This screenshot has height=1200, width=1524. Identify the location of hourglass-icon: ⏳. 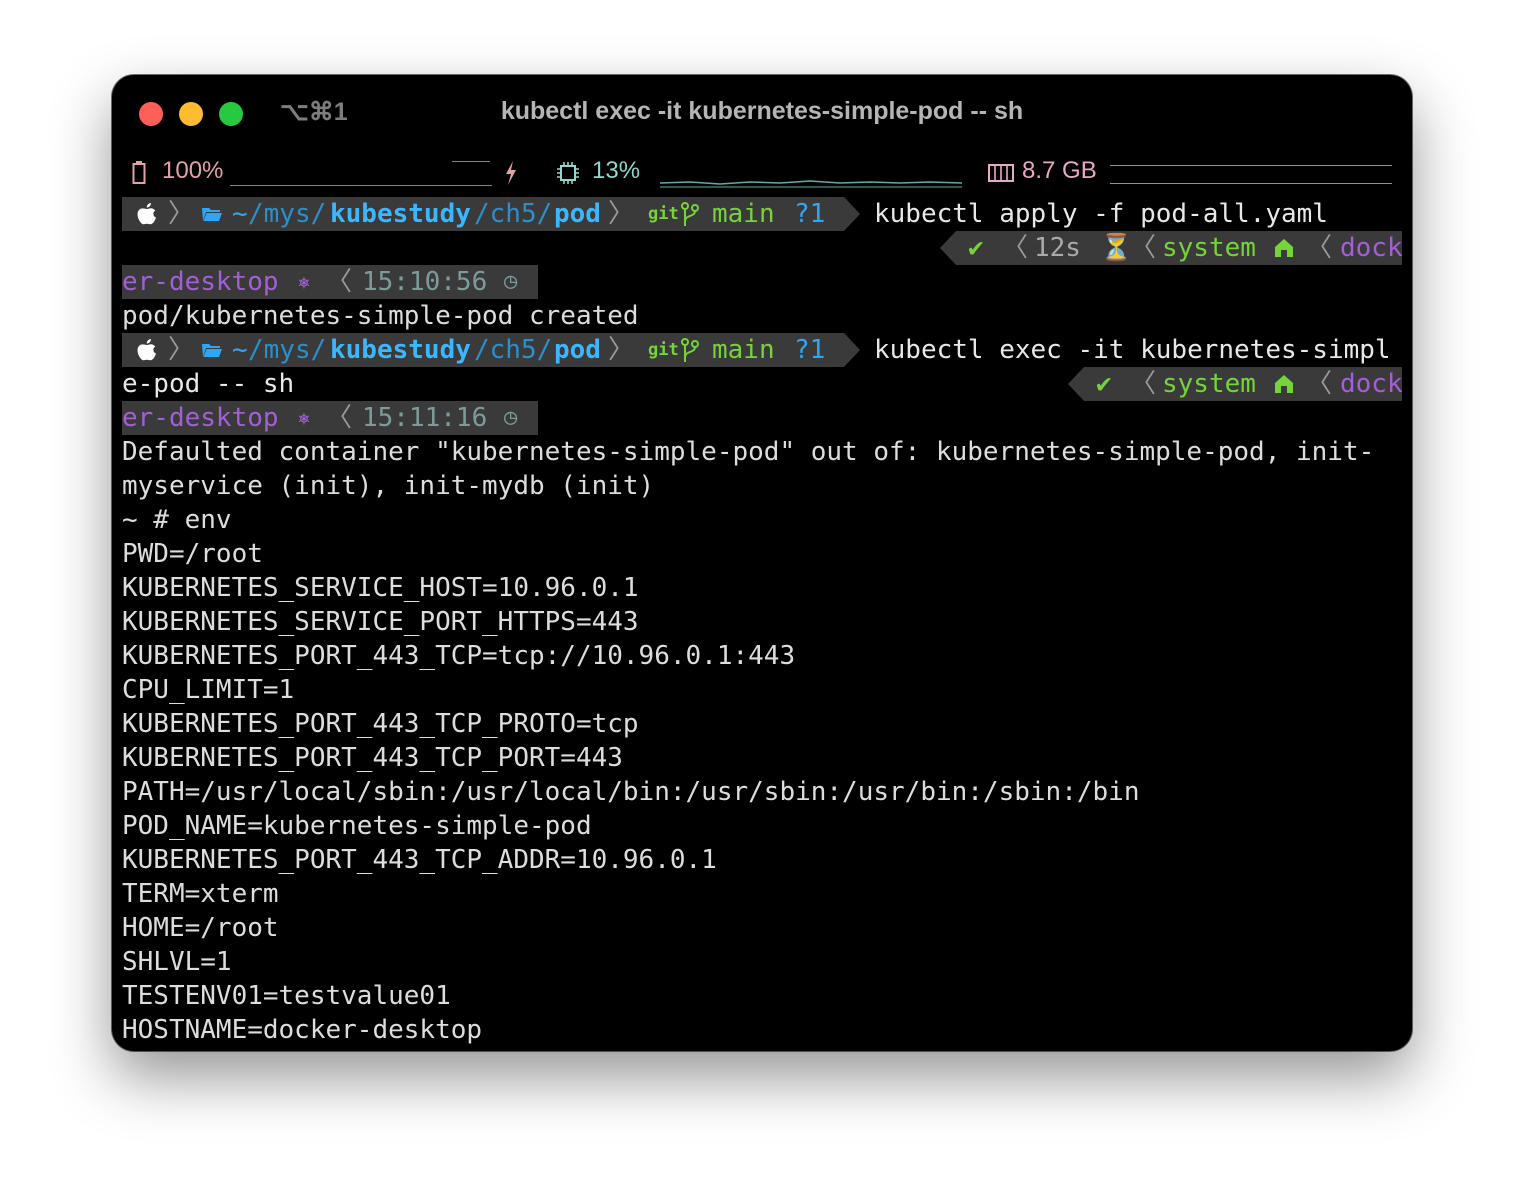
(1116, 248).